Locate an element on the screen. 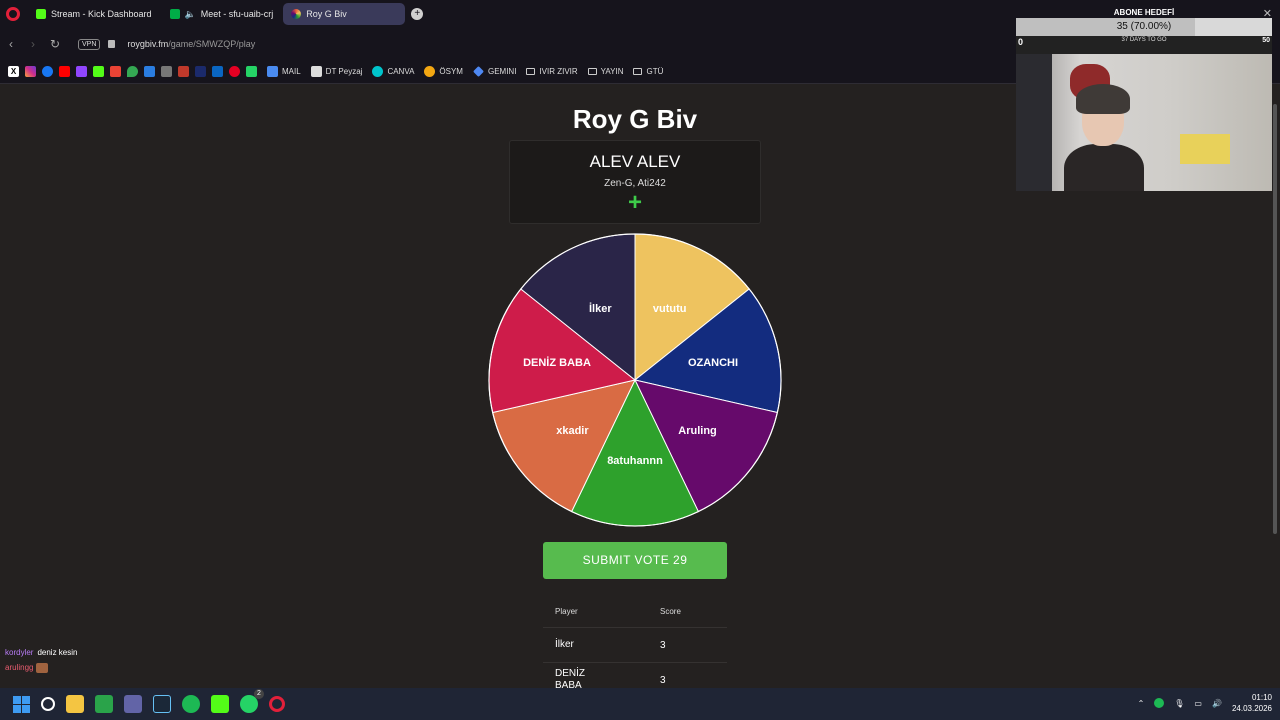 Image resolution: width=1280 pixels, height=720 pixels. teams-icon is located at coordinates (133, 704).